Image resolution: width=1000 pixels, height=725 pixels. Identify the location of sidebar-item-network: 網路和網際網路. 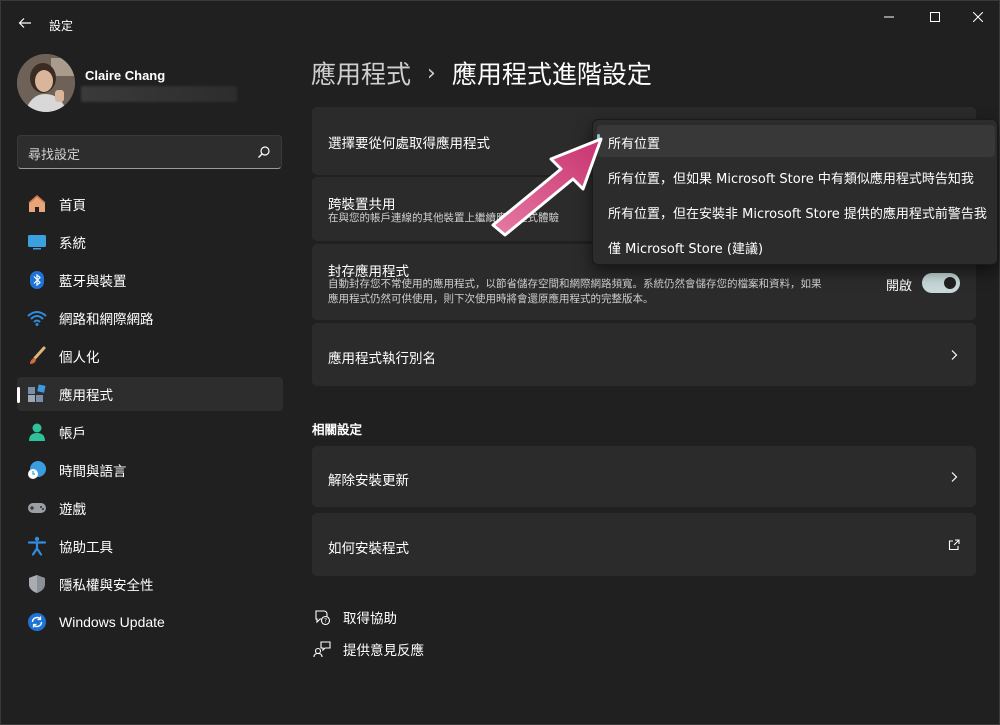
(150, 318).